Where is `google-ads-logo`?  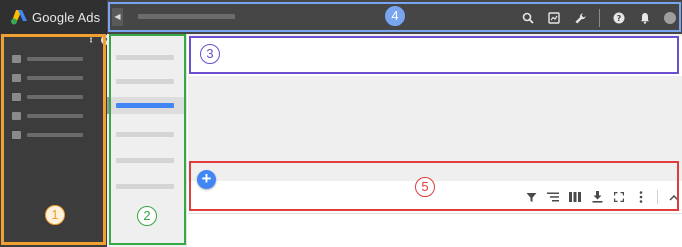
google-ads-logo is located at coordinates (19, 17).